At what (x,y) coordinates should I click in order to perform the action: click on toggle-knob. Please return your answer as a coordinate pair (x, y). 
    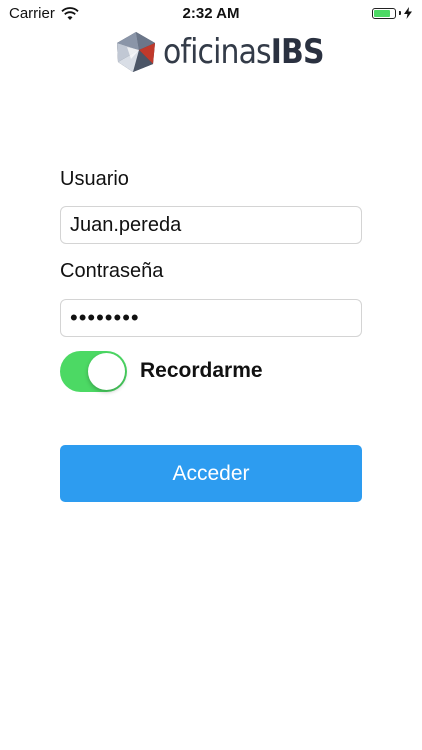
    Looking at the image, I should click on (106, 371).